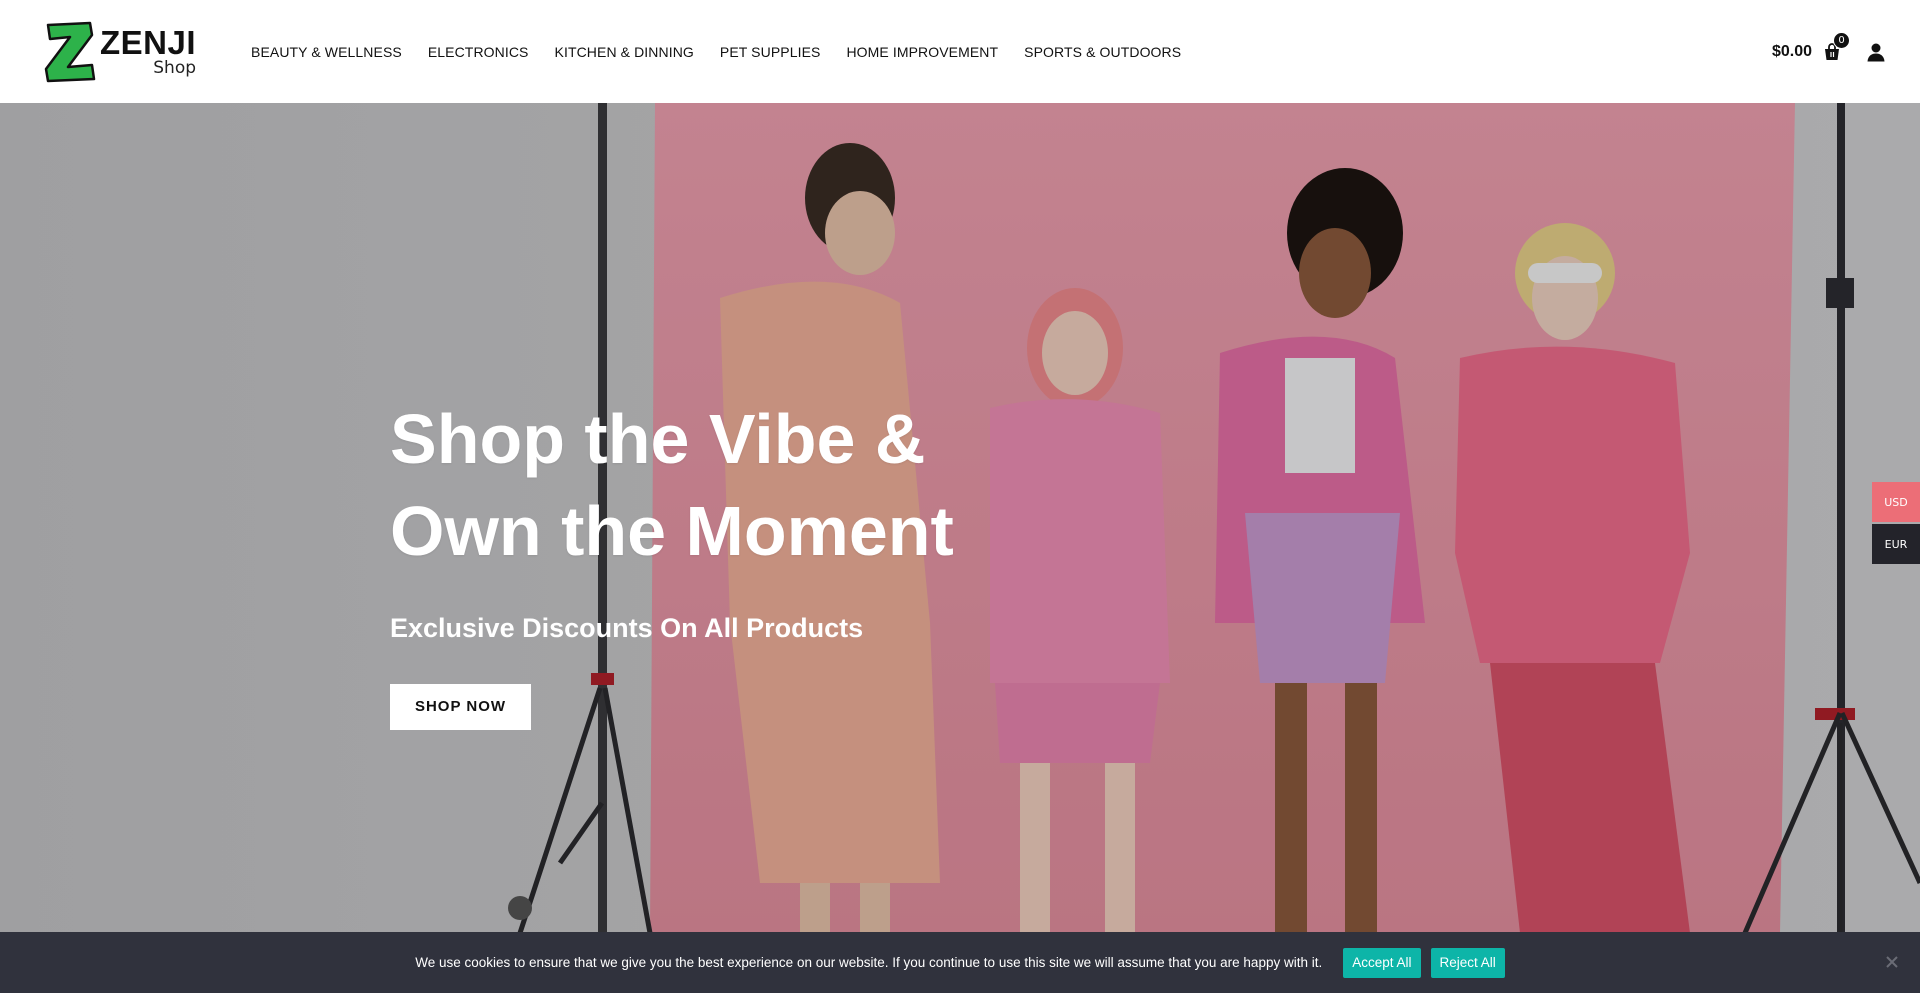 This screenshot has width=1920, height=993. Describe the element at coordinates (1876, 52) in the screenshot. I see `user-icon` at that location.